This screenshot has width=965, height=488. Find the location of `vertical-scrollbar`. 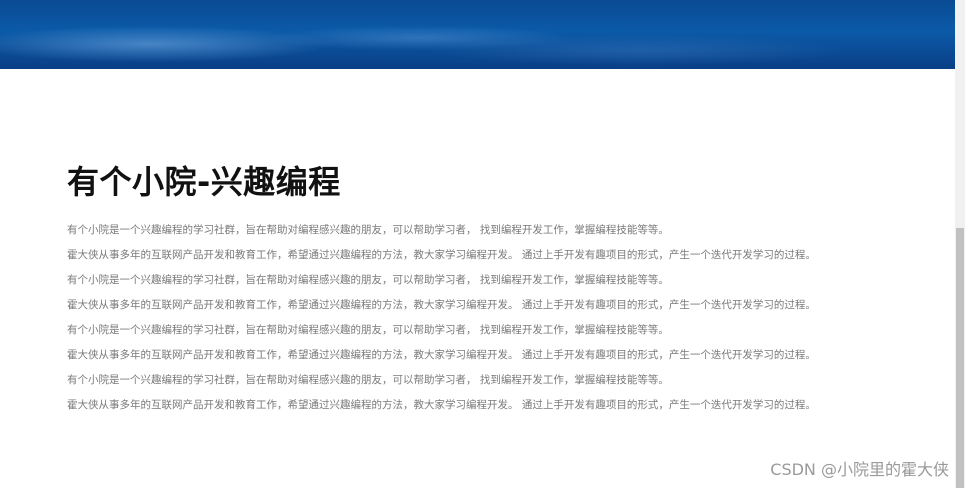

vertical-scrollbar is located at coordinates (960, 244).